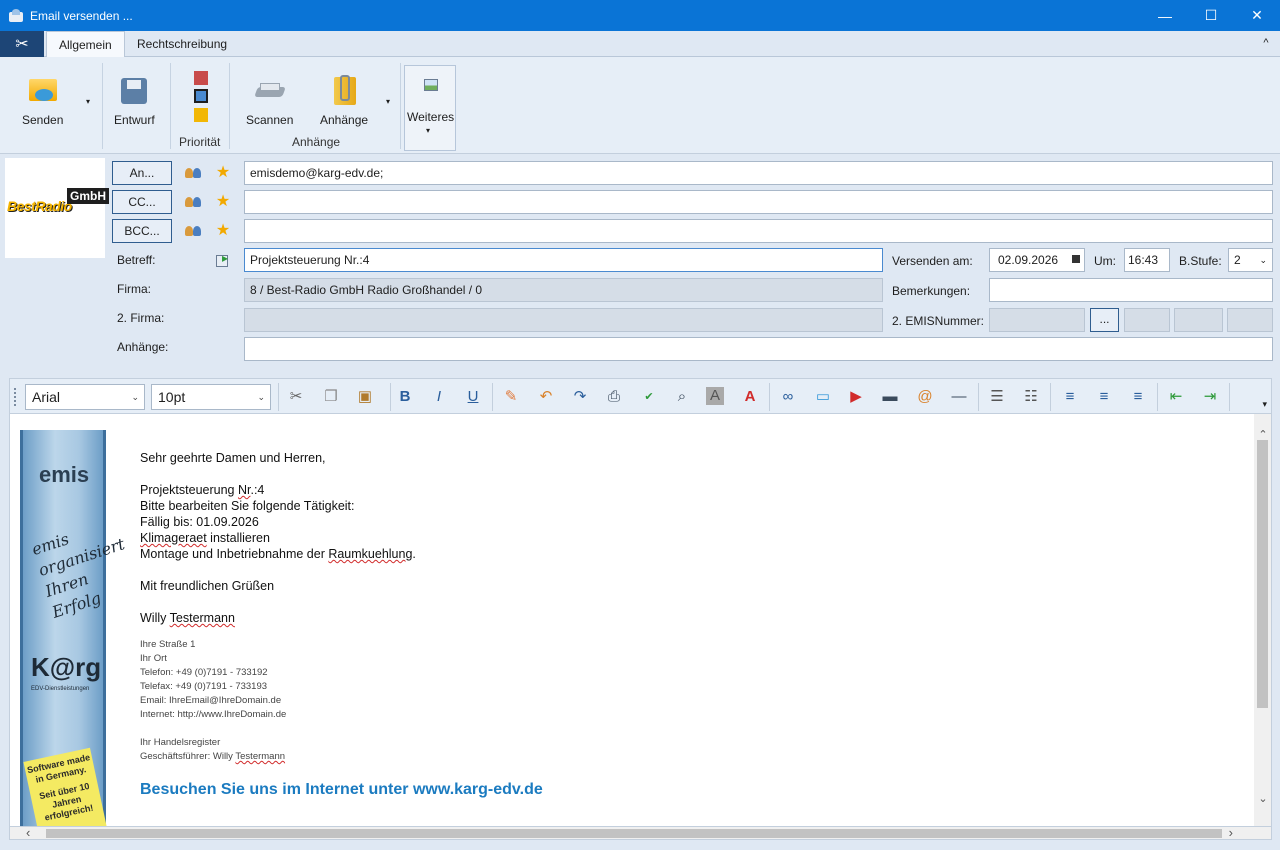  Describe the element at coordinates (1070, 397) in the screenshot. I see `align-left-icon: ≡` at that location.